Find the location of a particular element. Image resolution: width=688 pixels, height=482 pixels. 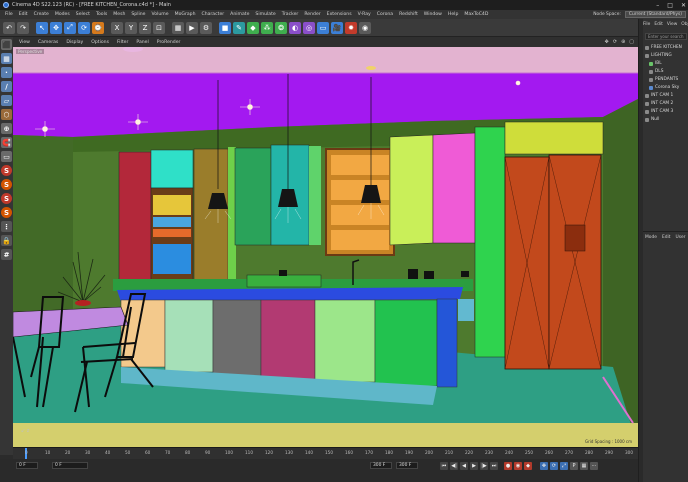

move-key-icon: ✥ is located at coordinates (544, 466).